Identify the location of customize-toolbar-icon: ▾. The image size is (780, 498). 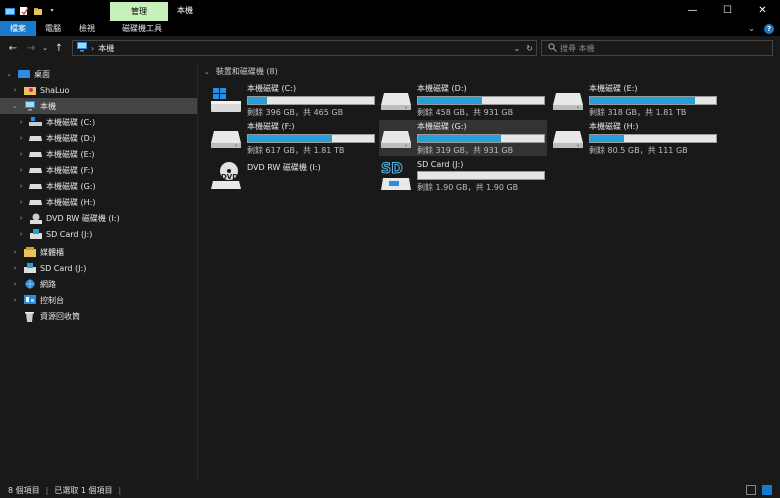
(52, 11).